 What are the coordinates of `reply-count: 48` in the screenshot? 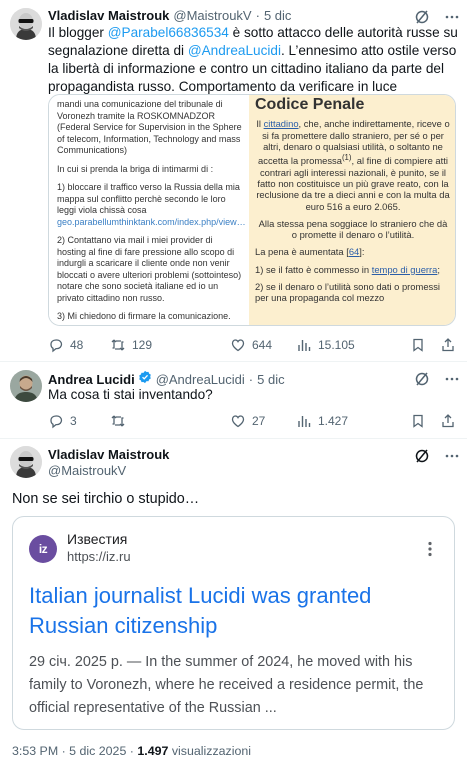 It's located at (77, 345).